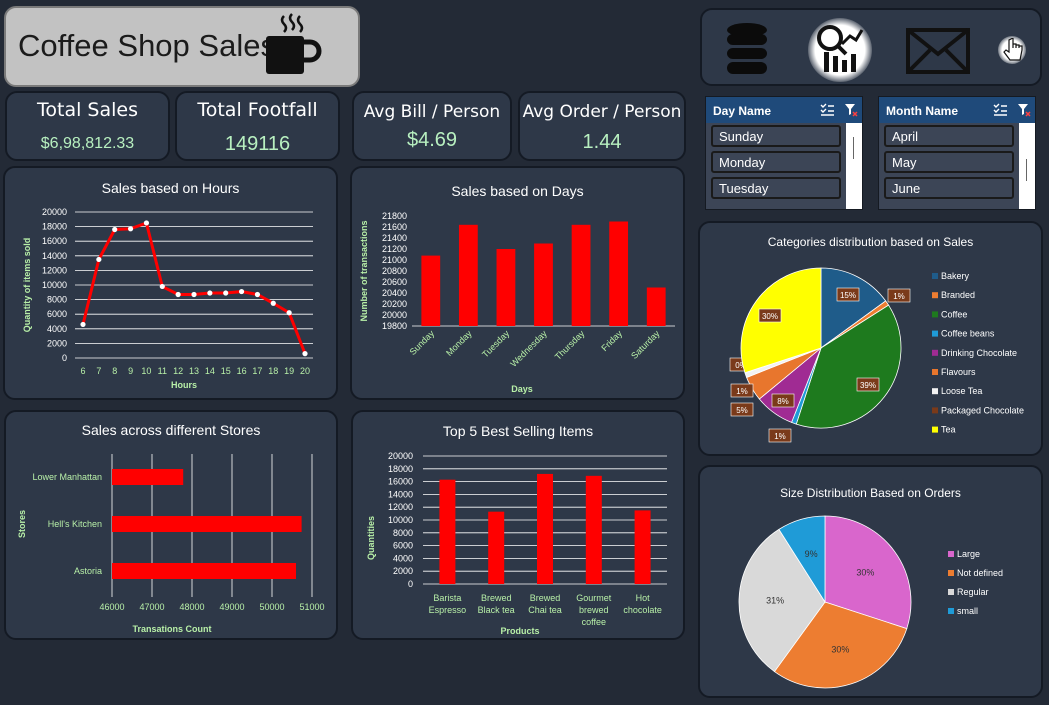 The height and width of the screenshot is (705, 1049). Describe the element at coordinates (982, 410) in the screenshot. I see `legend-label: Packaged Chocolate` at that location.